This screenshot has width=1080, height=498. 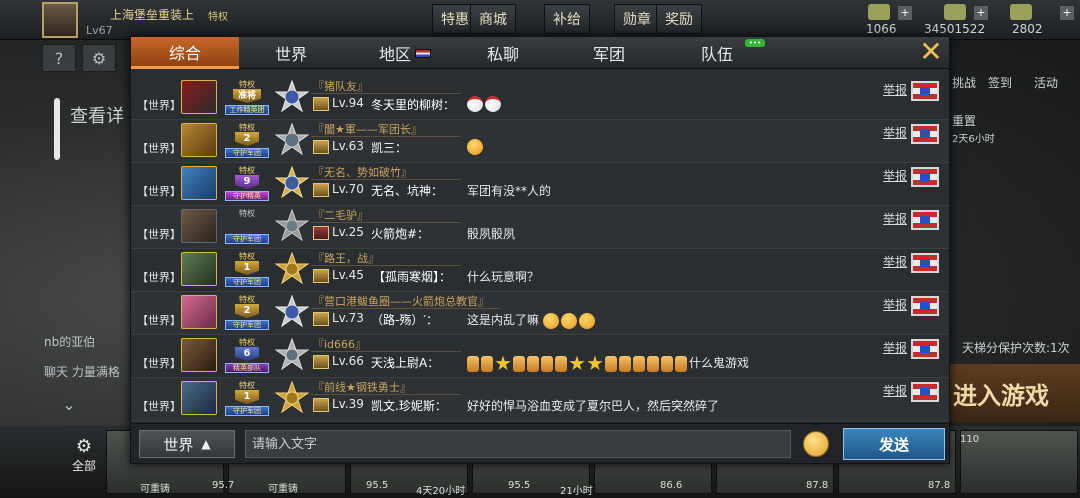 I want to click on top-button-medal: 勋章, so click(x=637, y=19).